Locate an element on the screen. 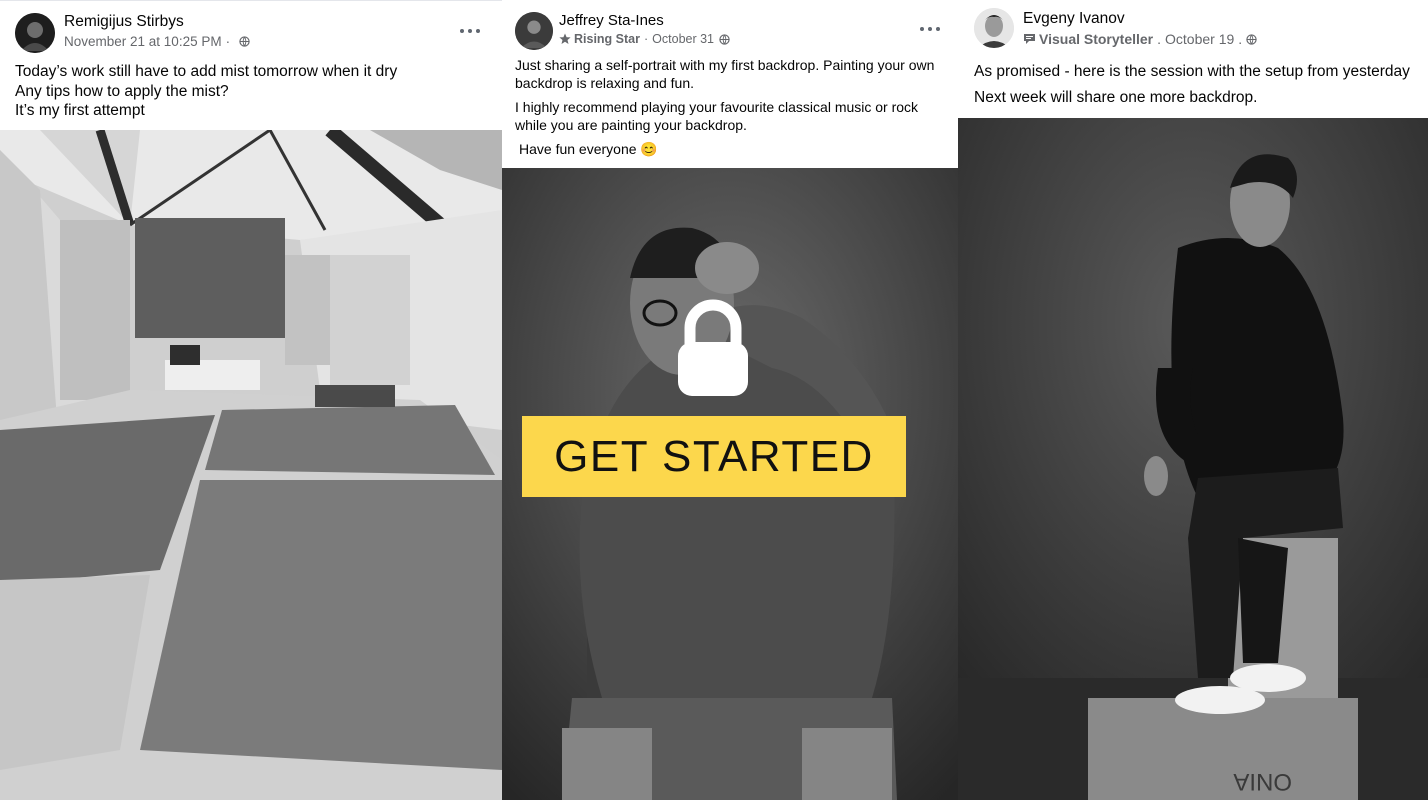  badge-label: Visual Storyteller is located at coordinates (1096, 39).